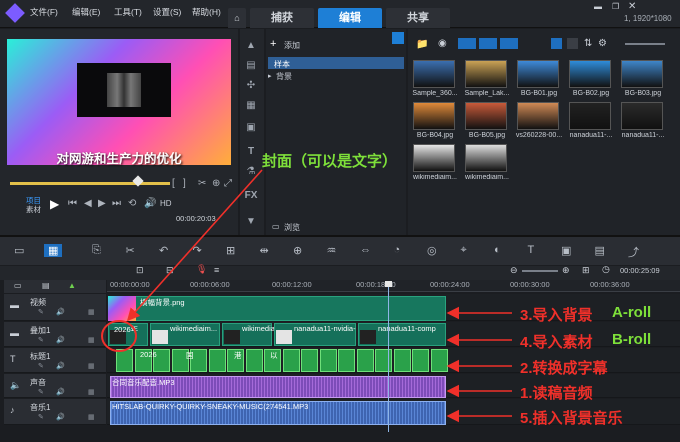 The height and width of the screenshot is (442, 680). I want to click on b-roll-annotation: B-roll, so click(632, 339).